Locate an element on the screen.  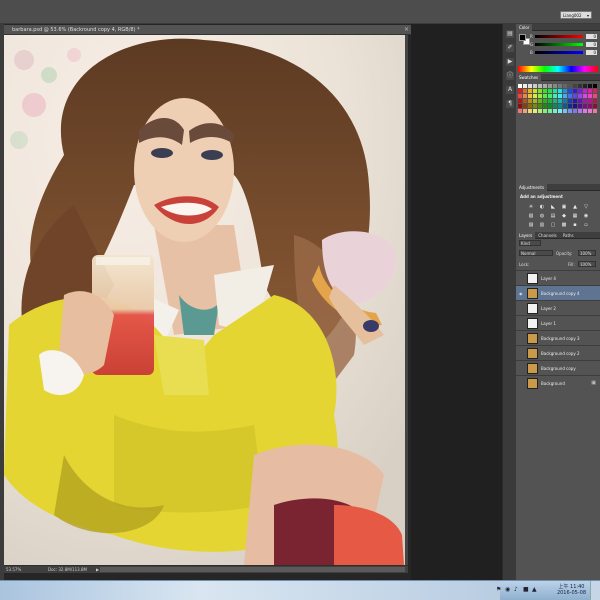
adjustment-icon: ▤ is located at coordinates (553, 216).